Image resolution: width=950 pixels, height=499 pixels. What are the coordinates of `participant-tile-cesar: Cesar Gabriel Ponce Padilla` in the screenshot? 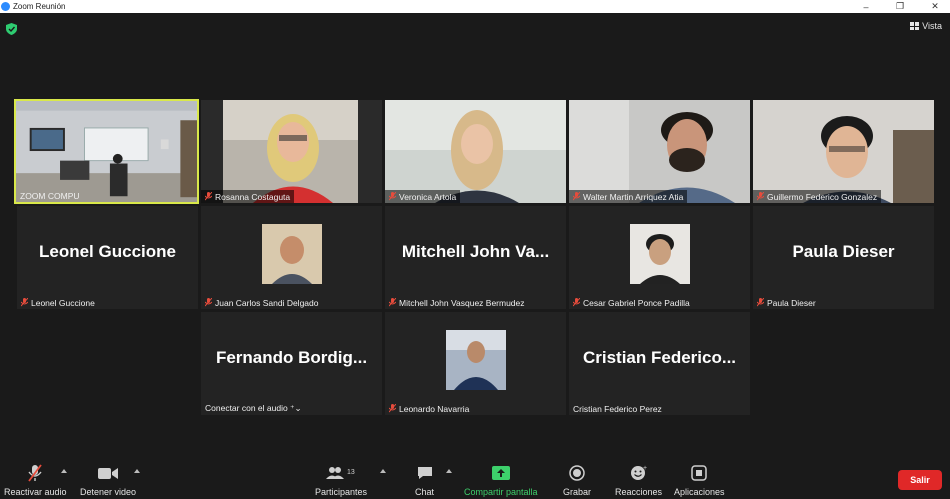 It's located at (659, 257).